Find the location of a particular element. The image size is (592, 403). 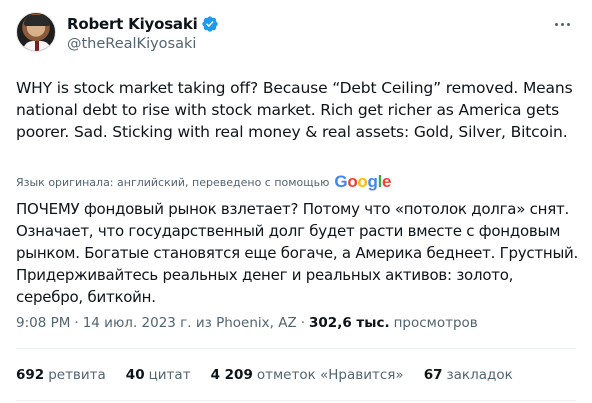

stat-count: 40 is located at coordinates (135, 375).